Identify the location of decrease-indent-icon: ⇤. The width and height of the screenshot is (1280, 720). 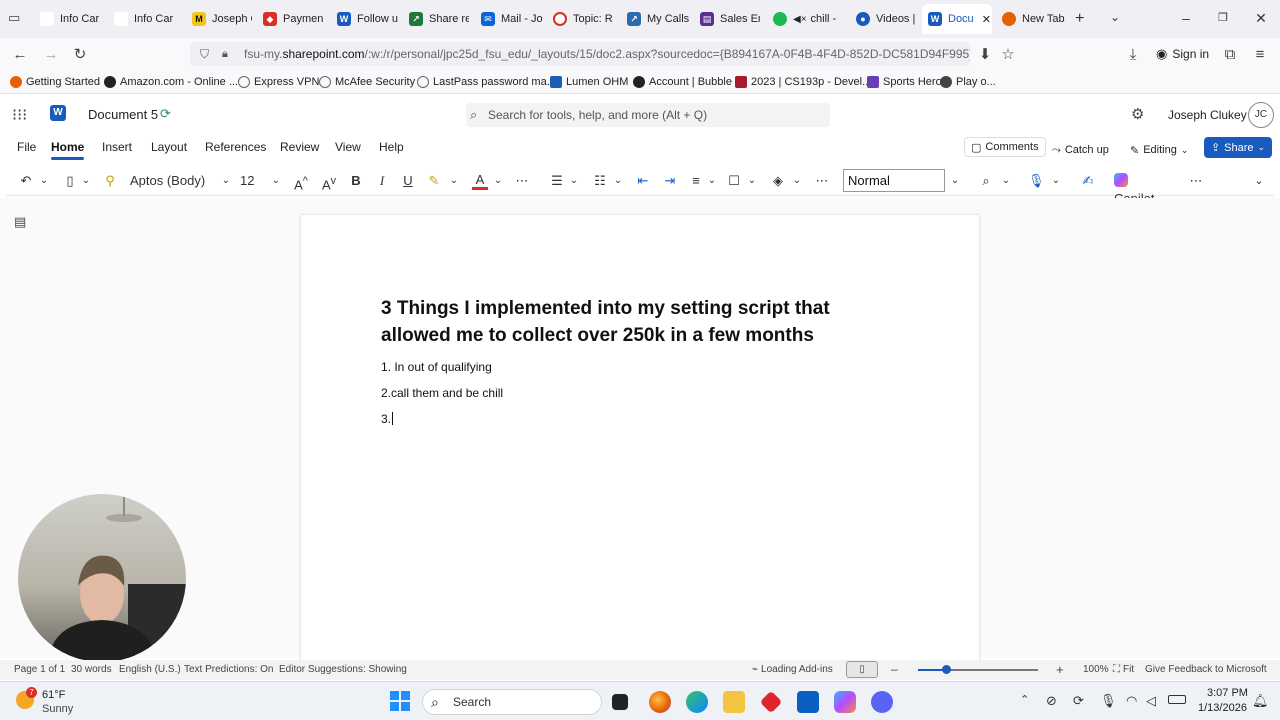
(643, 181).